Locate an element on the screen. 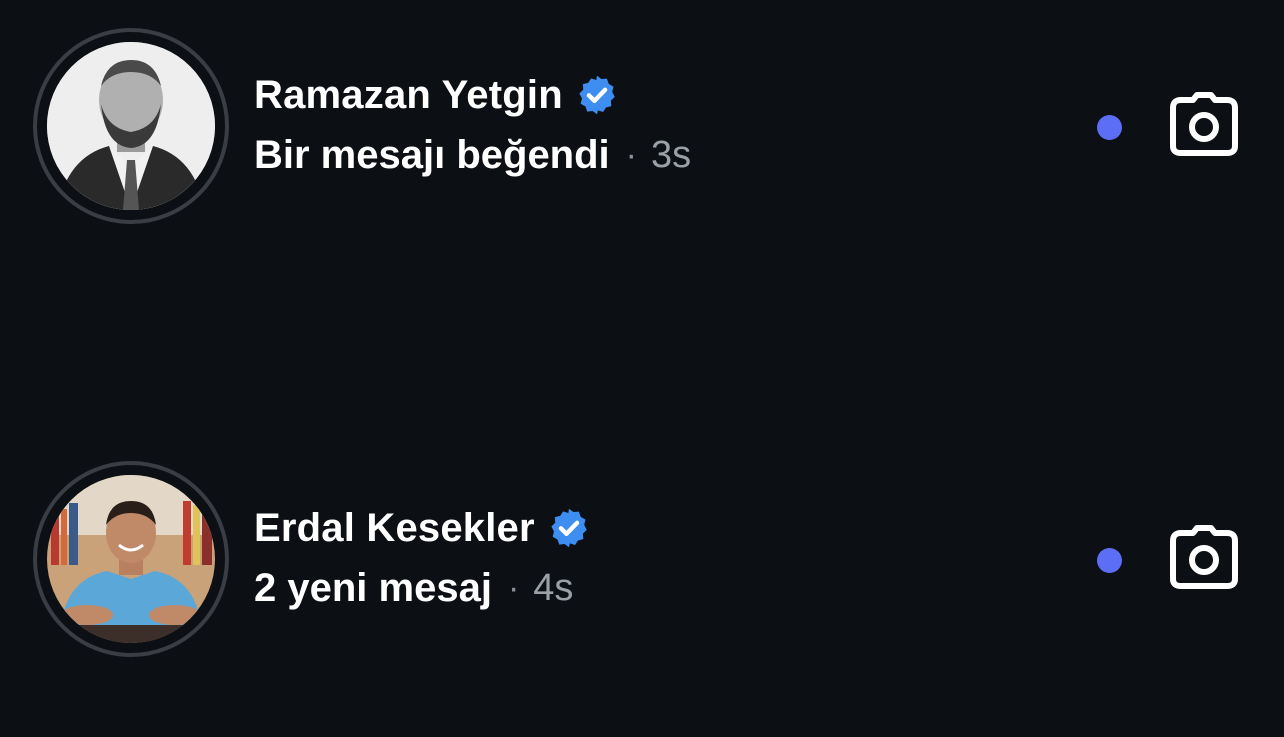 This screenshot has width=1284, height=737. message-preview-row: Bir mesajı beğendi · 3s is located at coordinates (472, 155).